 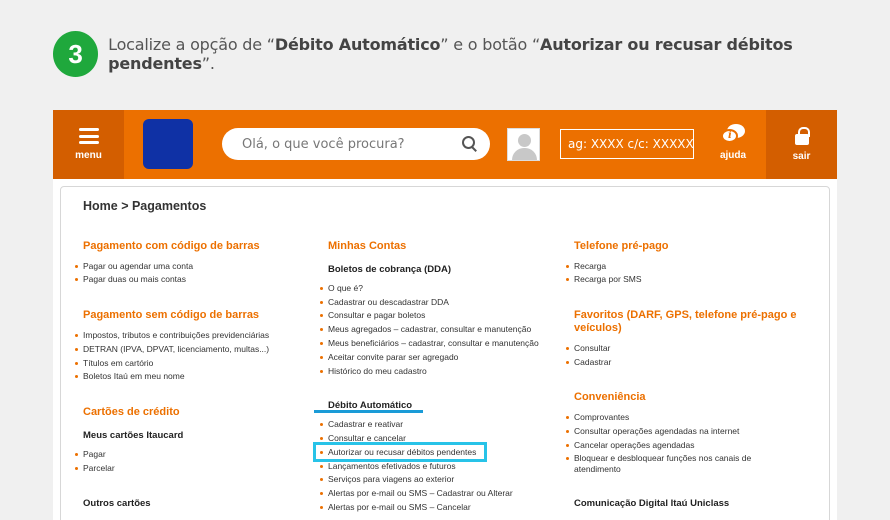 What do you see at coordinates (588, 362) in the screenshot?
I see `menu-link: Cadastrar` at bounding box center [588, 362].